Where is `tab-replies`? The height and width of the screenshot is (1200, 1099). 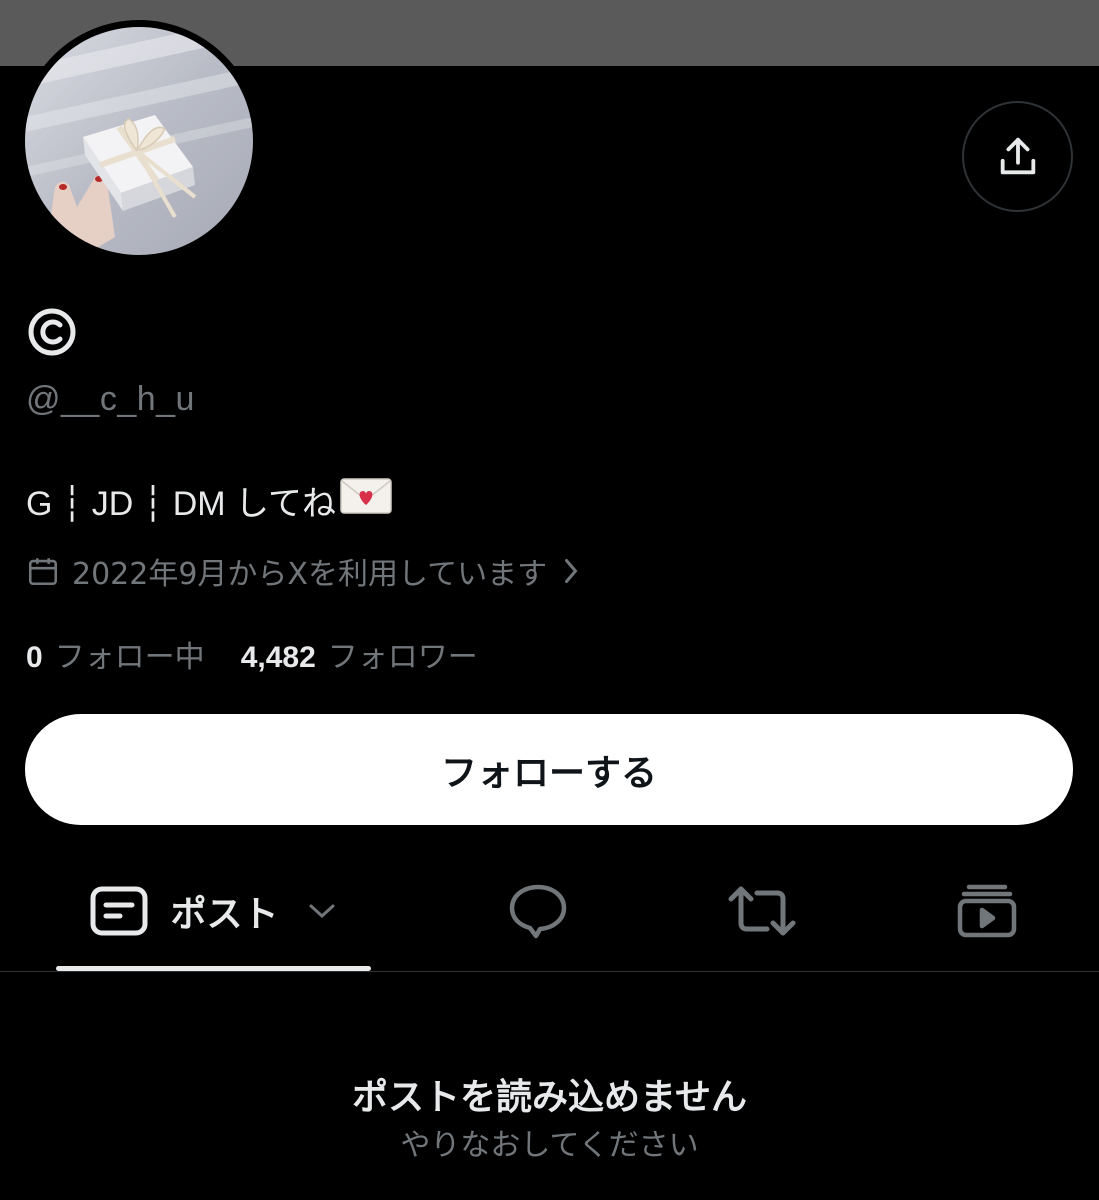 tab-replies is located at coordinates (538, 911).